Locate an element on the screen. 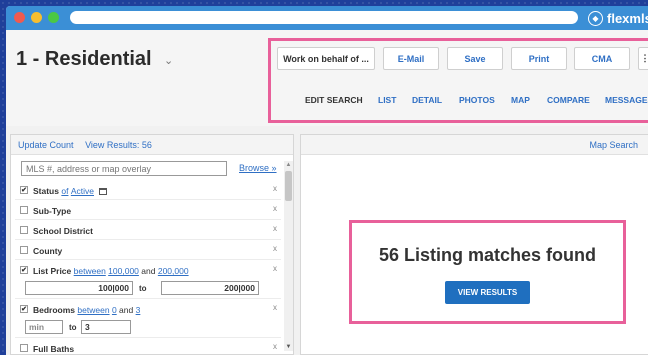  tab-map: MAP is located at coordinates (520, 100).